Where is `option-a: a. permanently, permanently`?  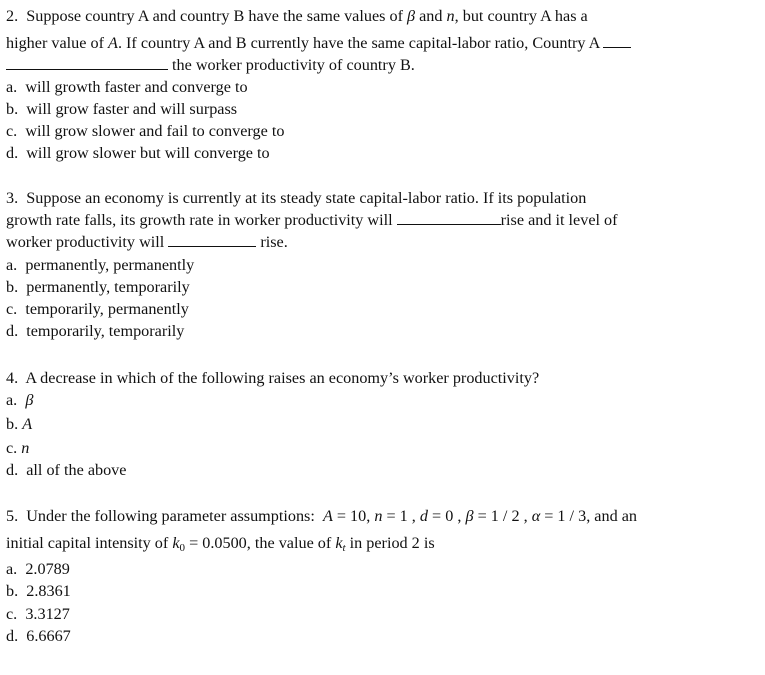 option-a: a. permanently, permanently is located at coordinates (100, 265).